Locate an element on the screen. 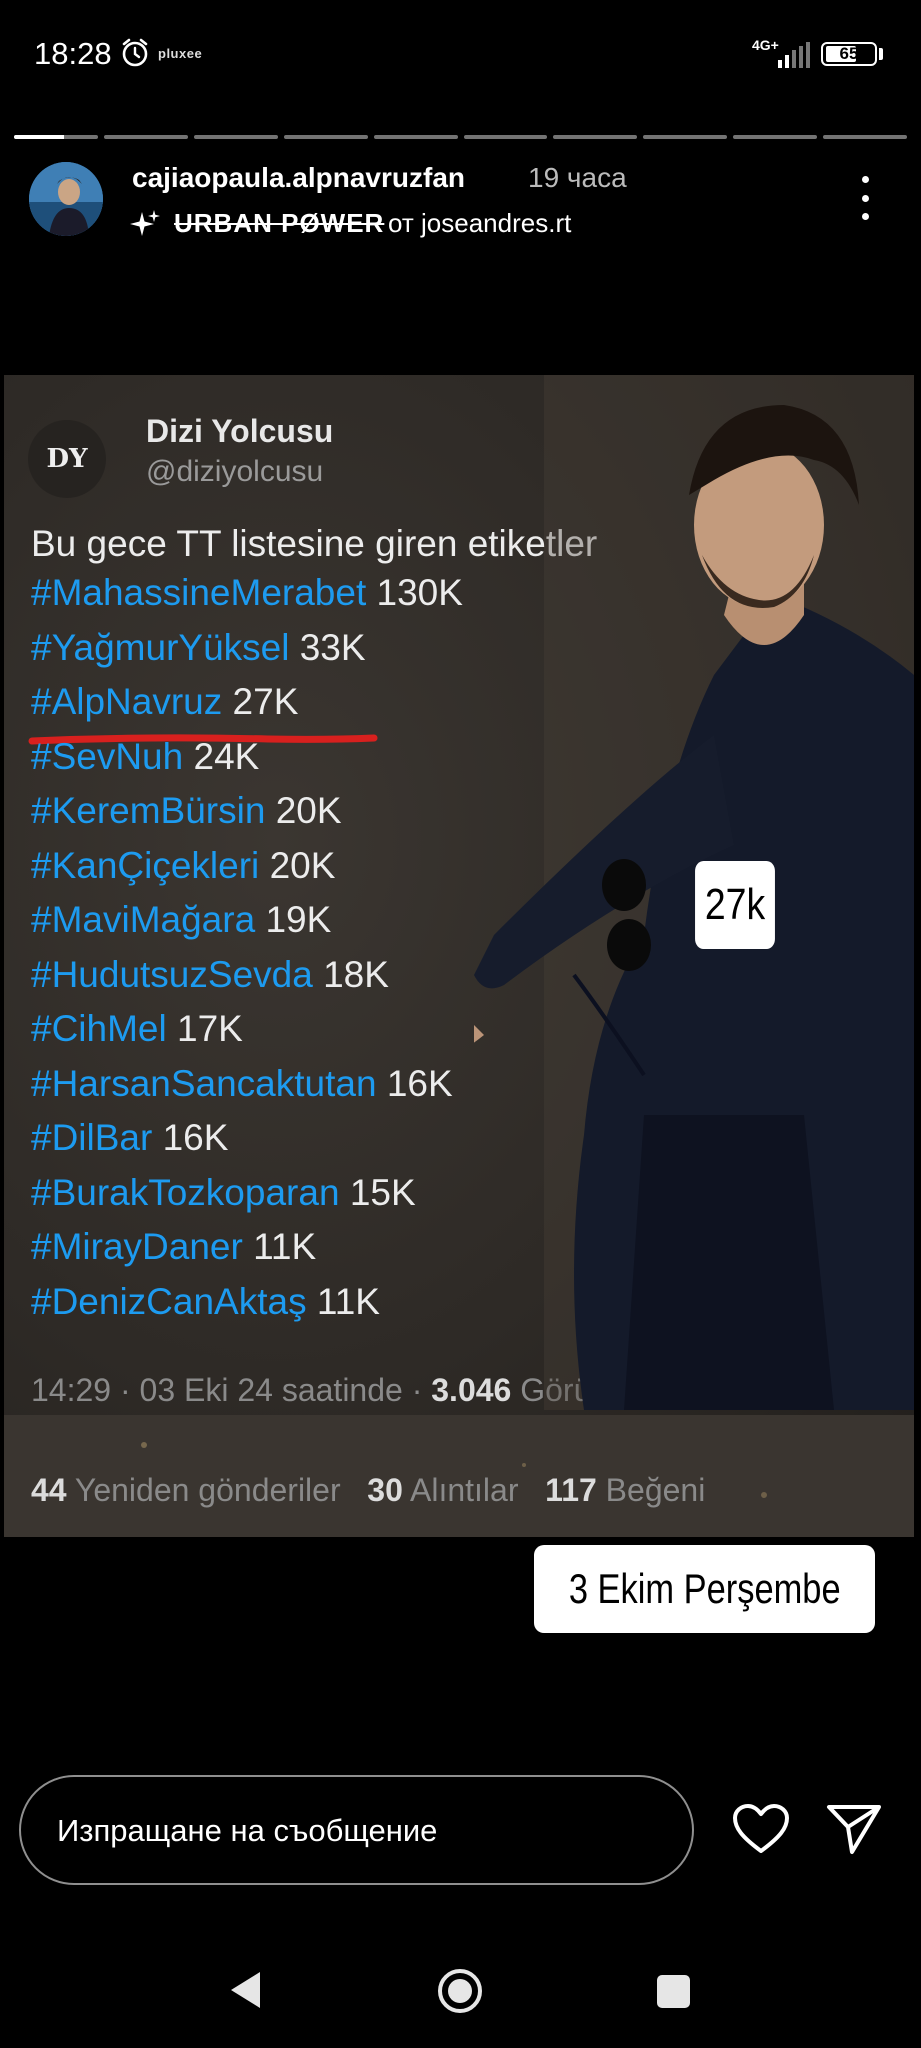  recent-apps-icon is located at coordinates (673, 1991).